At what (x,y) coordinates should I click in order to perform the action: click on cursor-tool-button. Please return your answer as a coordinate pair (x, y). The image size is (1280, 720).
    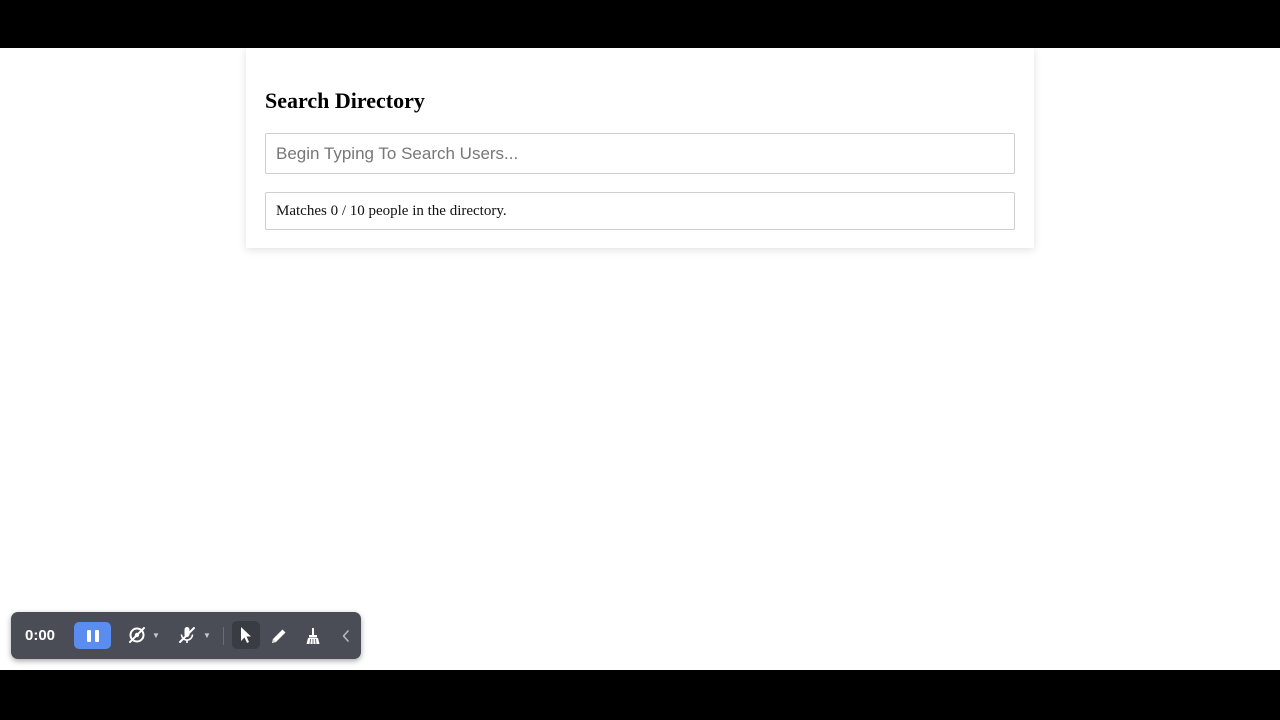
    Looking at the image, I should click on (246, 635).